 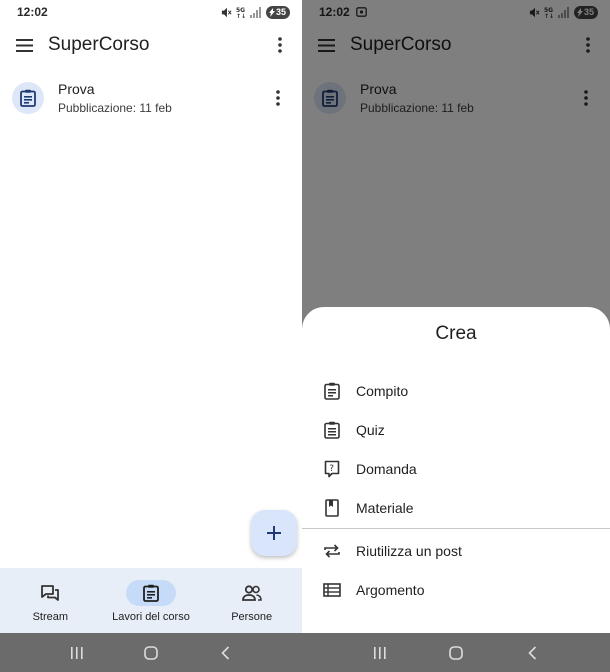 What do you see at coordinates (151, 12) in the screenshot?
I see `status-bar: 12:02 5G↑↓ 35` at bounding box center [151, 12].